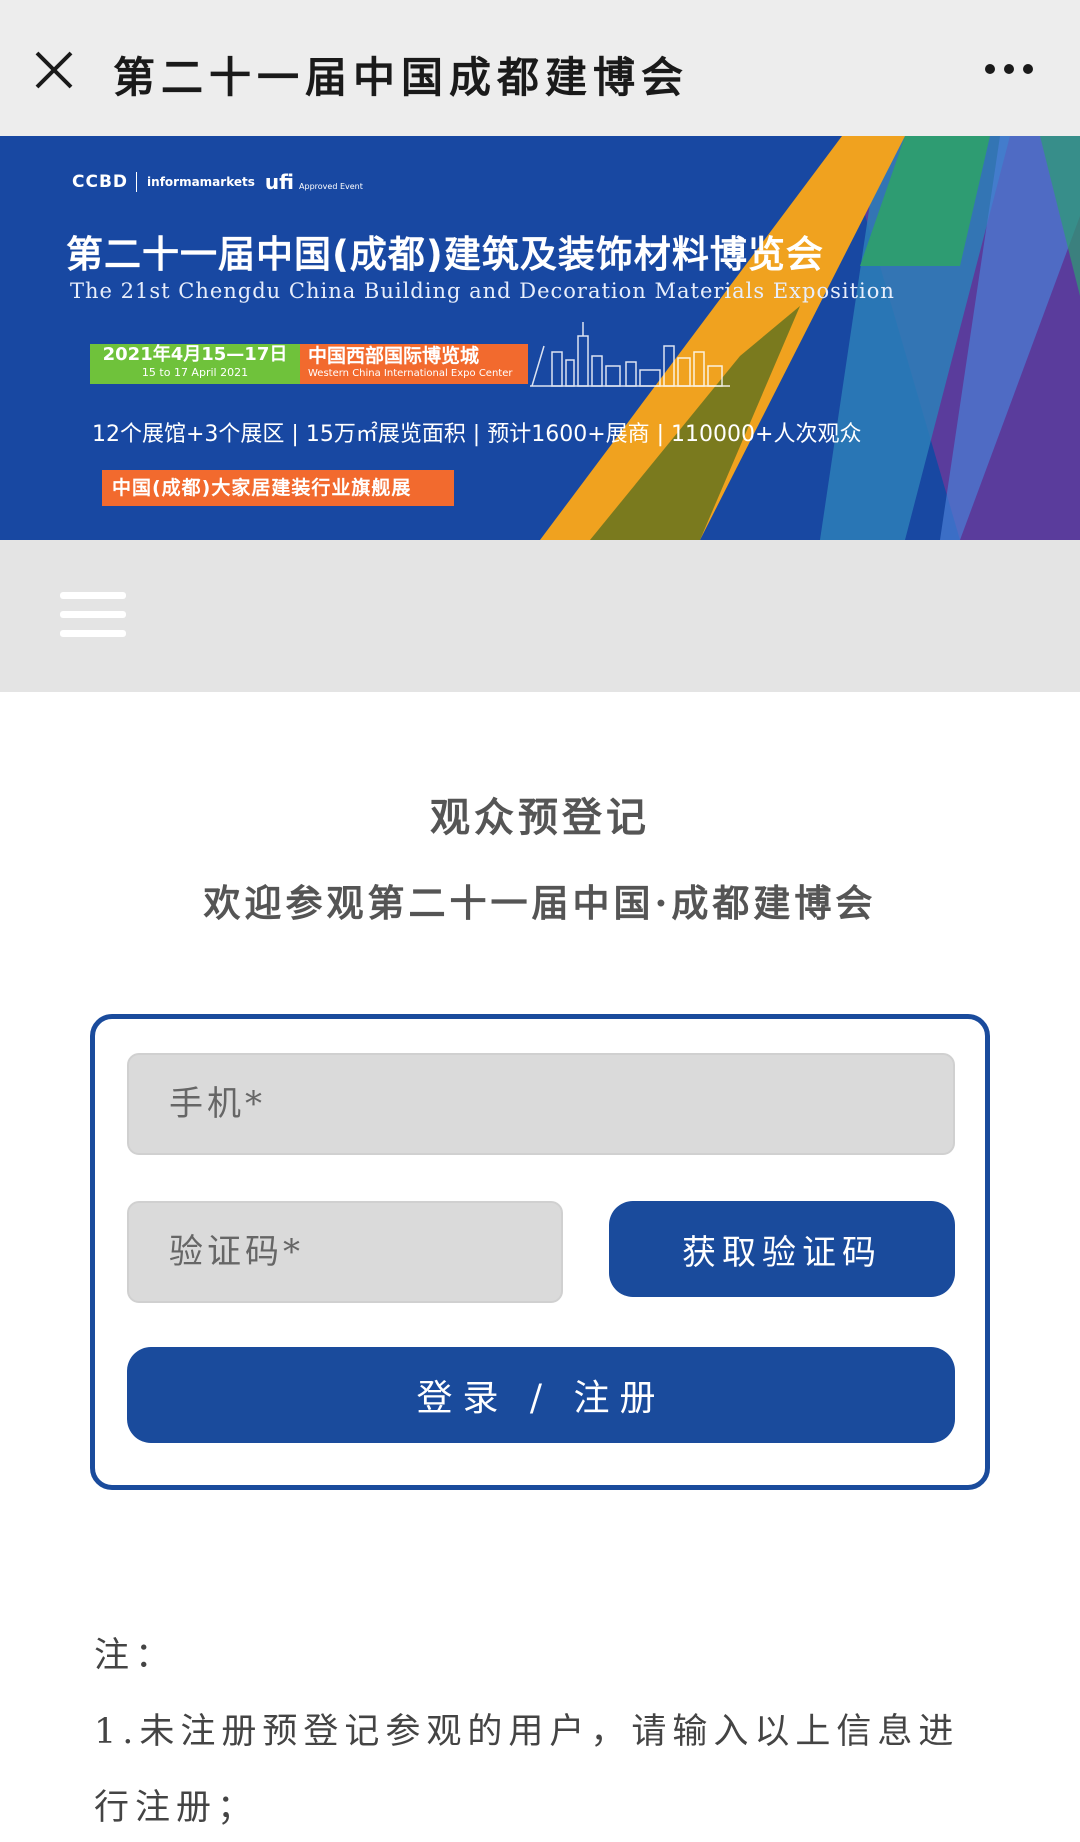 The height and width of the screenshot is (1842, 1080). I want to click on skyline-illustration, so click(630, 354).